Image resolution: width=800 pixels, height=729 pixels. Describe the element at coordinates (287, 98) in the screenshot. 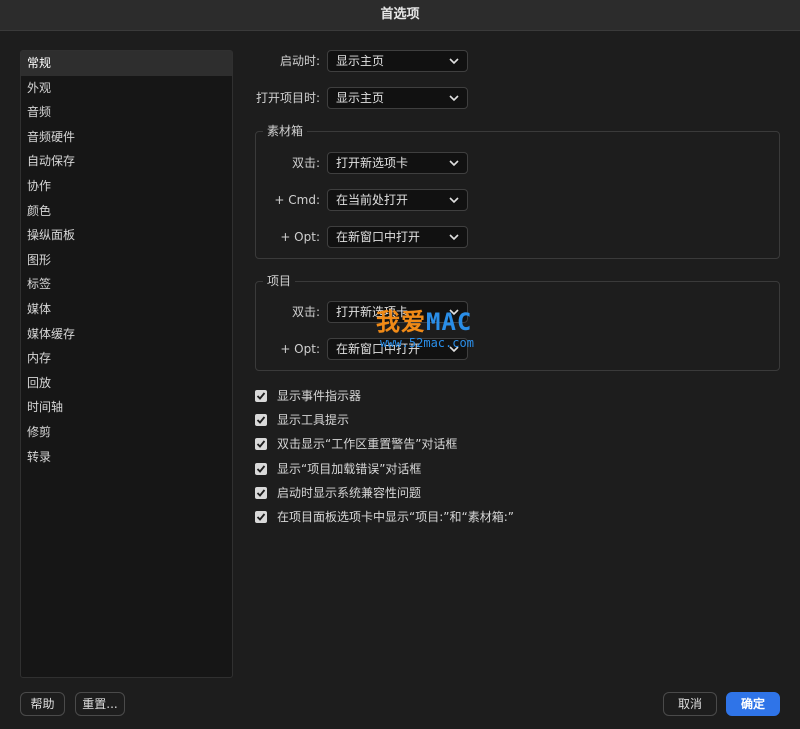

I see `open-project-label: 打开项目时:` at that location.